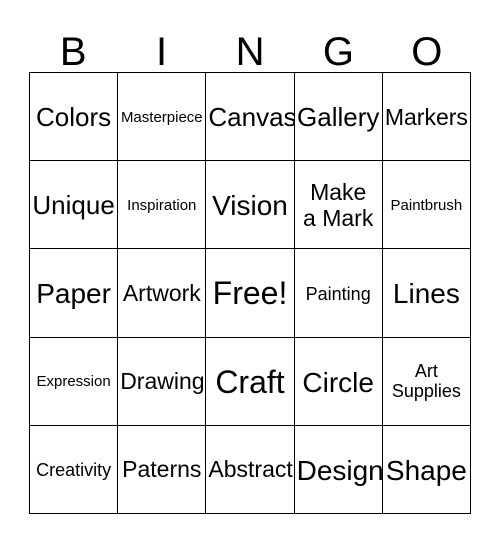 The image size is (500, 544). I want to click on bingo-cell-r3c3: Free!, so click(250, 293).